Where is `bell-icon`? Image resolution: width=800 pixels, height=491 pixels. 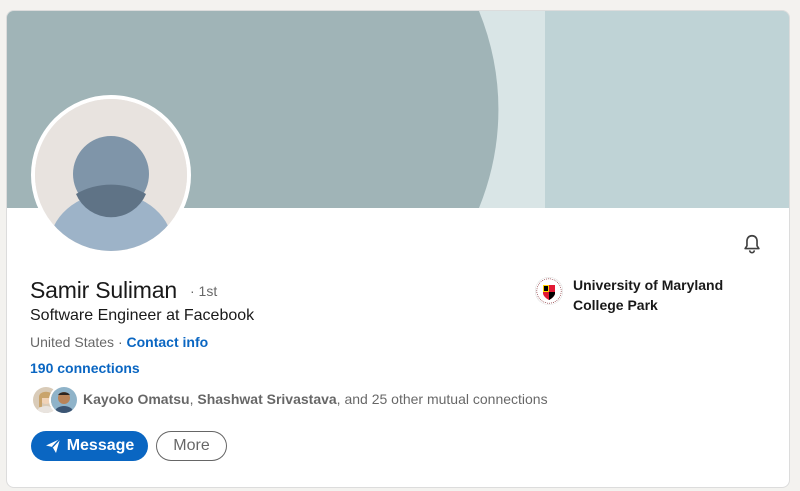 bell-icon is located at coordinates (752, 244).